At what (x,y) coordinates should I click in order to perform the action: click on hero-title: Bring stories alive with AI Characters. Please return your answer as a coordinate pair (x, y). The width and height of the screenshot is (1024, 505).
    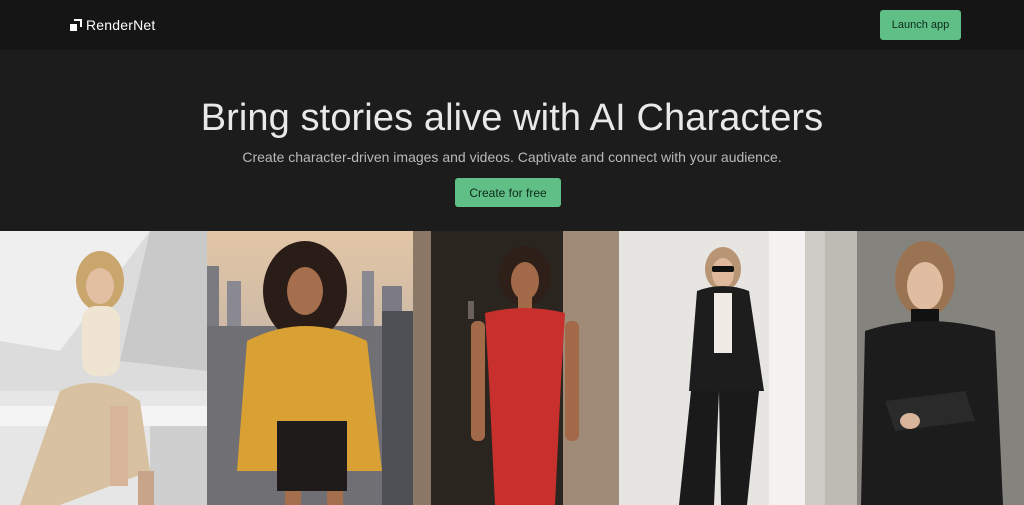
    Looking at the image, I should click on (512, 118).